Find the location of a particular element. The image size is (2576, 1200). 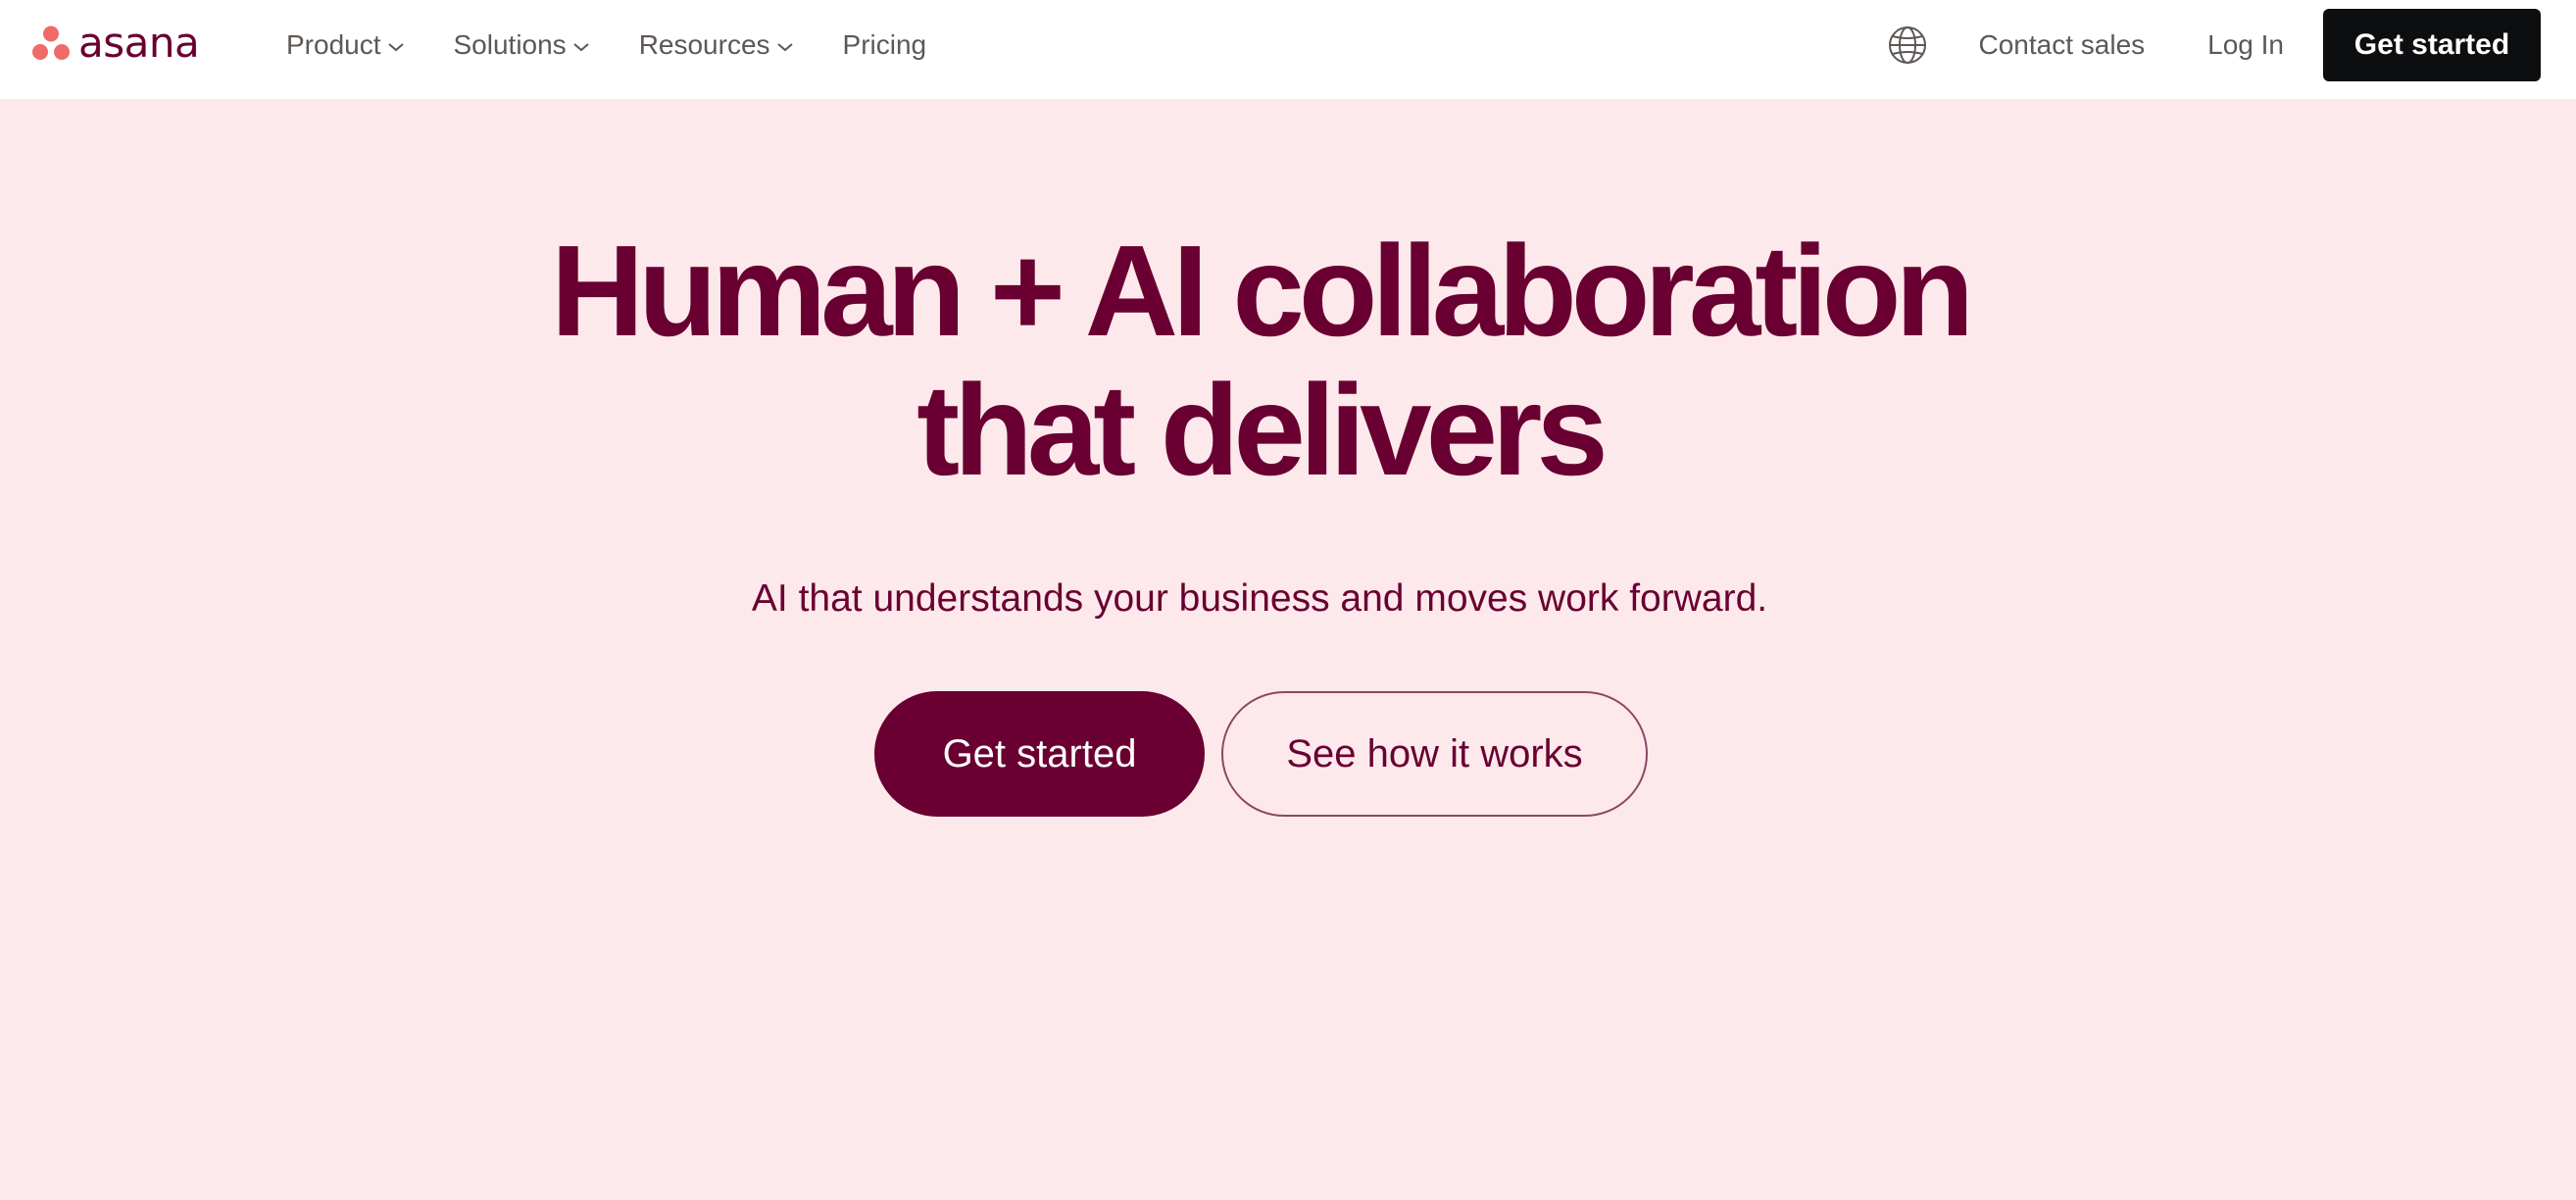

nav-item-pricing: Pricing is located at coordinates (885, 45).